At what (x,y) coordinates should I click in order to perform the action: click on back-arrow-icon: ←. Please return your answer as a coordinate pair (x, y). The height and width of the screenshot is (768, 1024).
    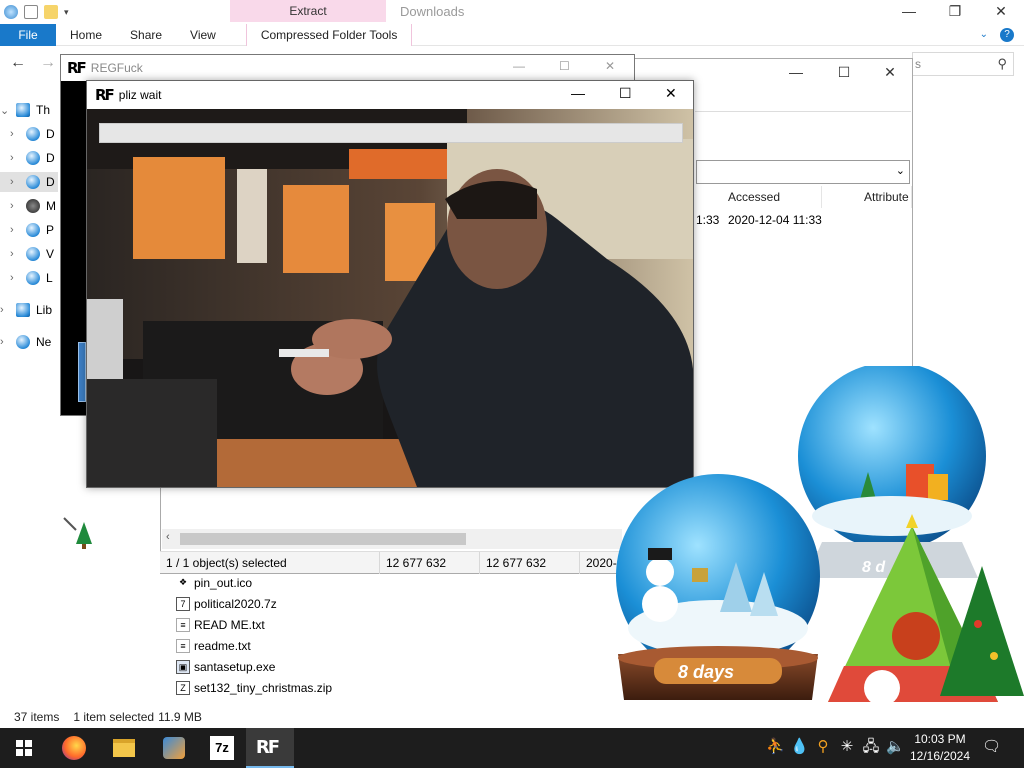
    Looking at the image, I should click on (18, 63).